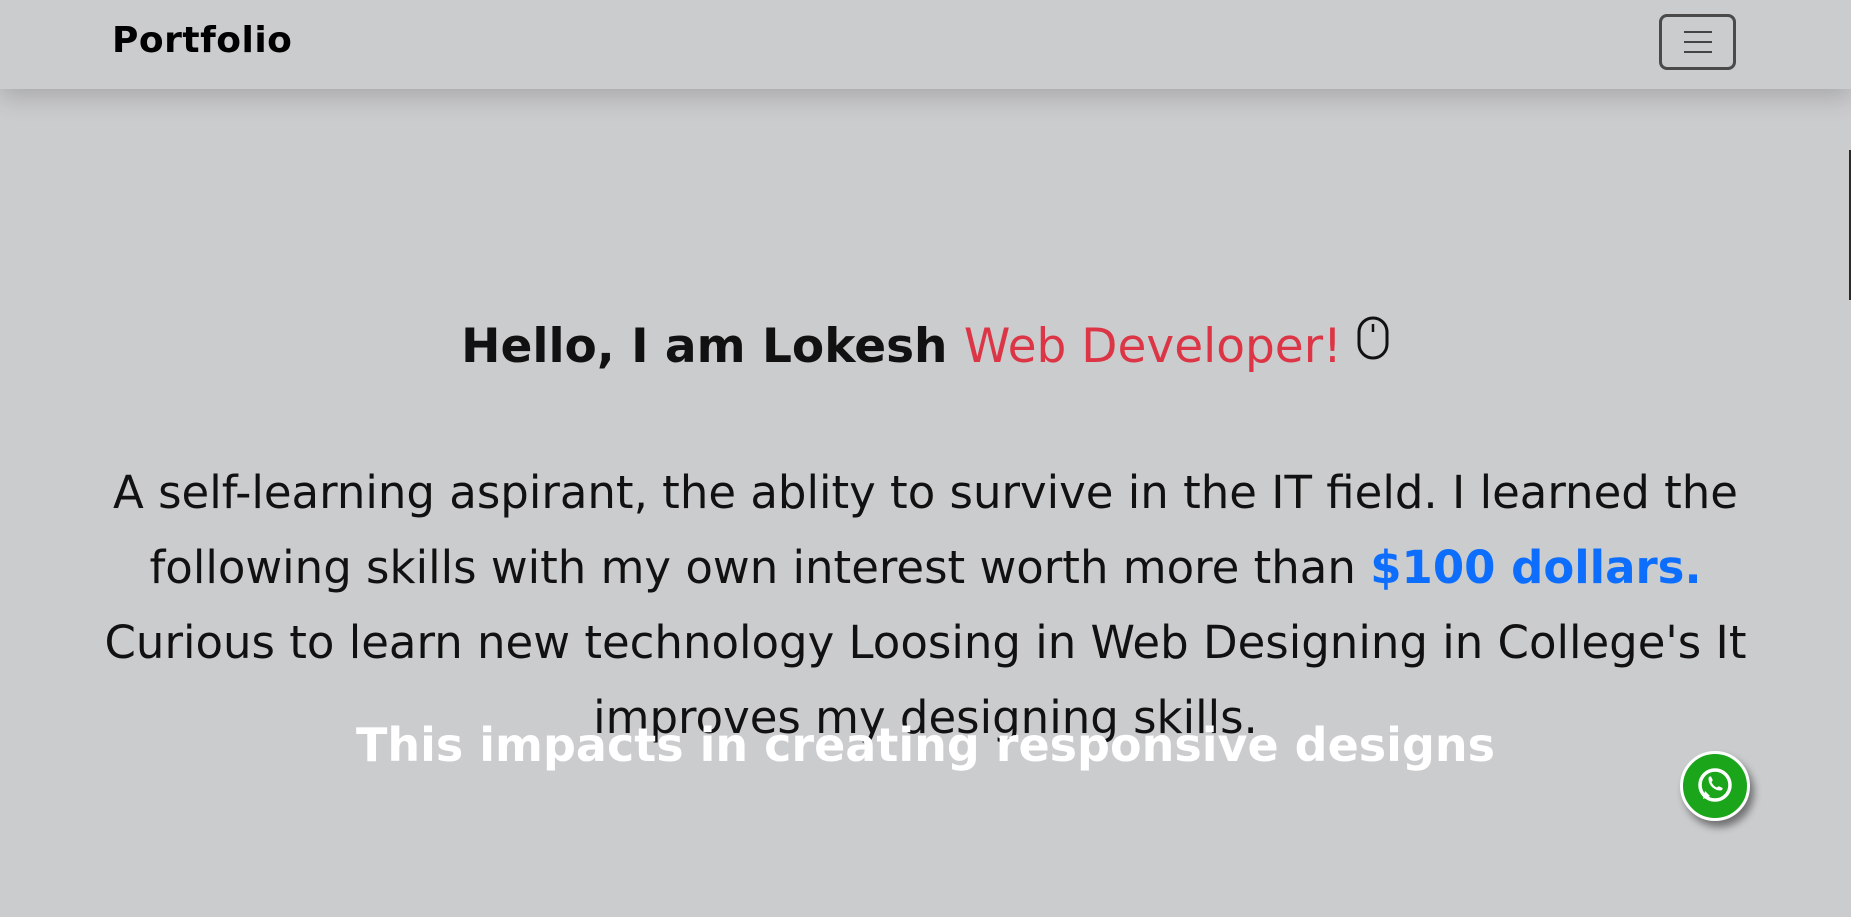  What do you see at coordinates (925, 44) in the screenshot?
I see `navbar: Portfolio` at bounding box center [925, 44].